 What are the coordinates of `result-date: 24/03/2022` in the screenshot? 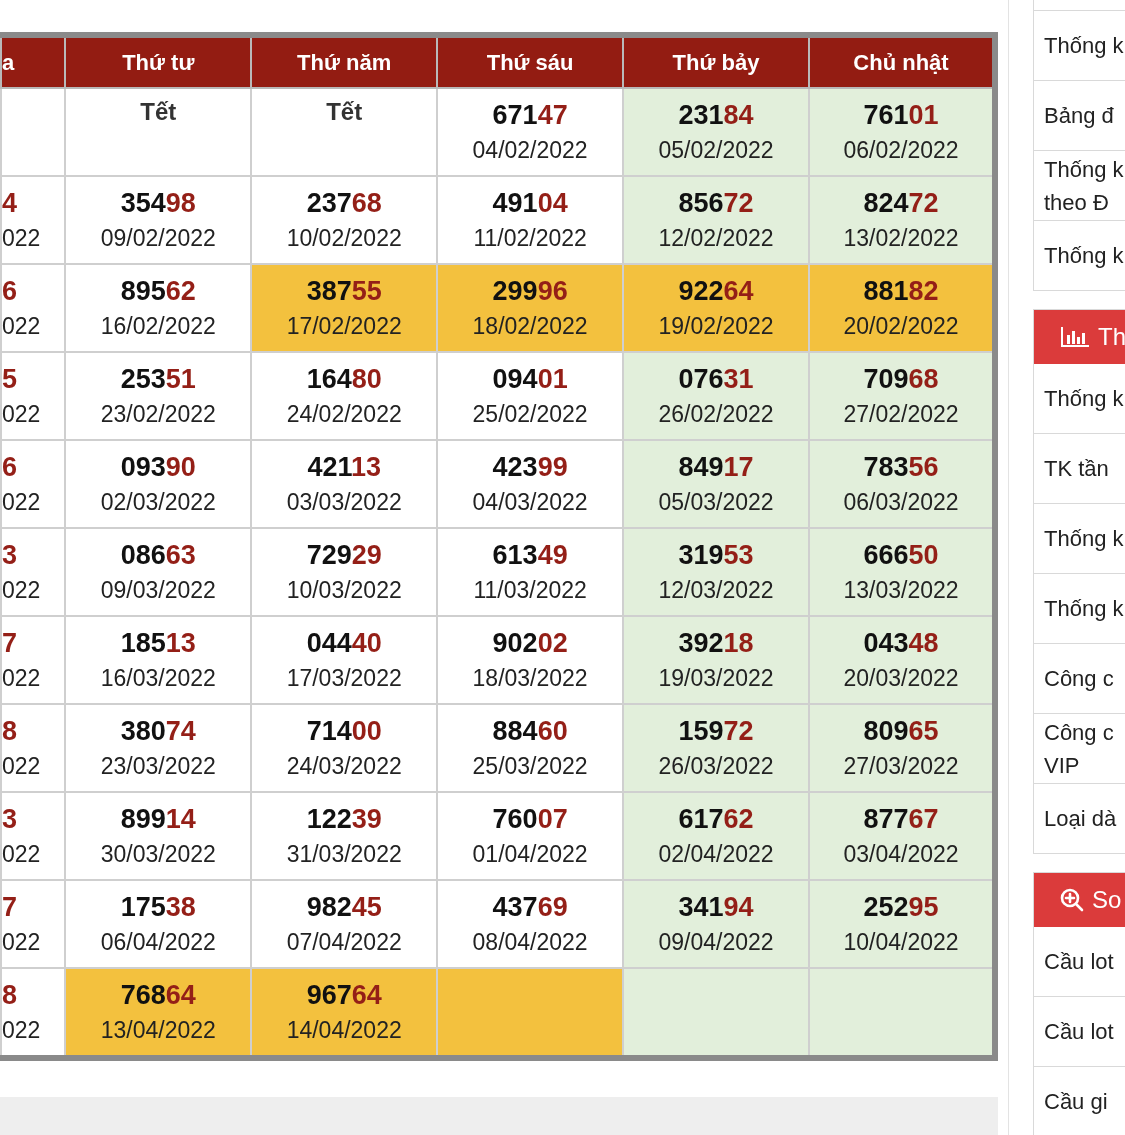 It's located at (344, 766).